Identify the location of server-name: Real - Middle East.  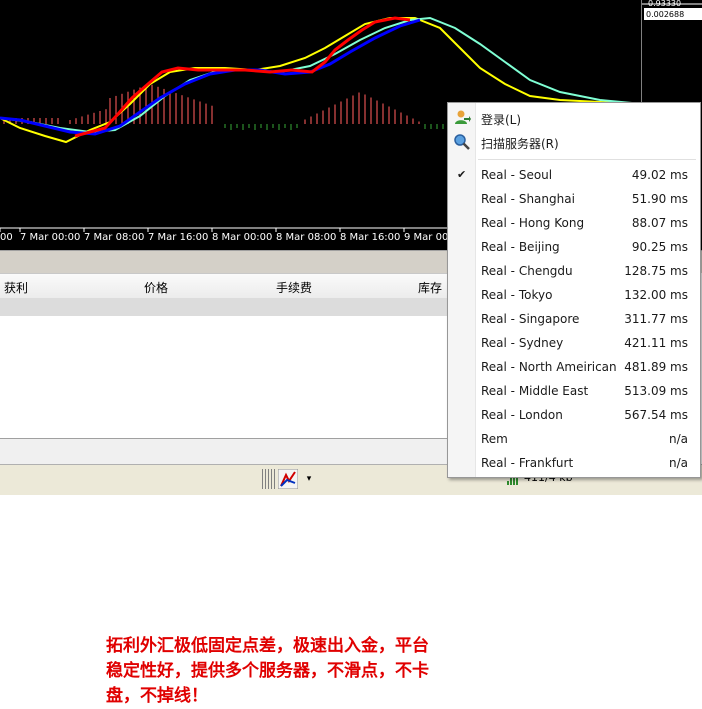
(535, 391).